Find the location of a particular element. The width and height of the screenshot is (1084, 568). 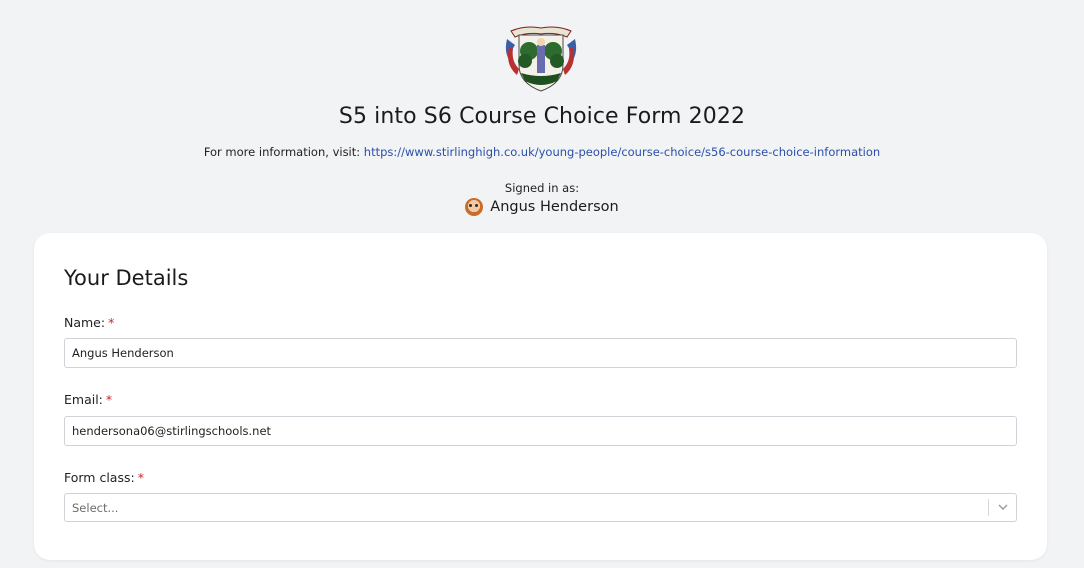

signed-in-user-name: Angus Henderson is located at coordinates (554, 207).